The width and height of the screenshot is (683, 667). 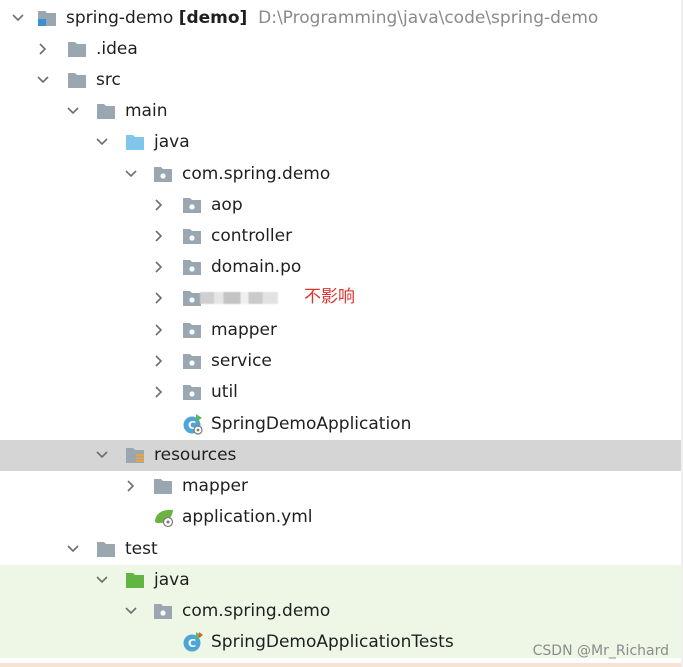 I want to click on src-label: src, so click(x=108, y=80).